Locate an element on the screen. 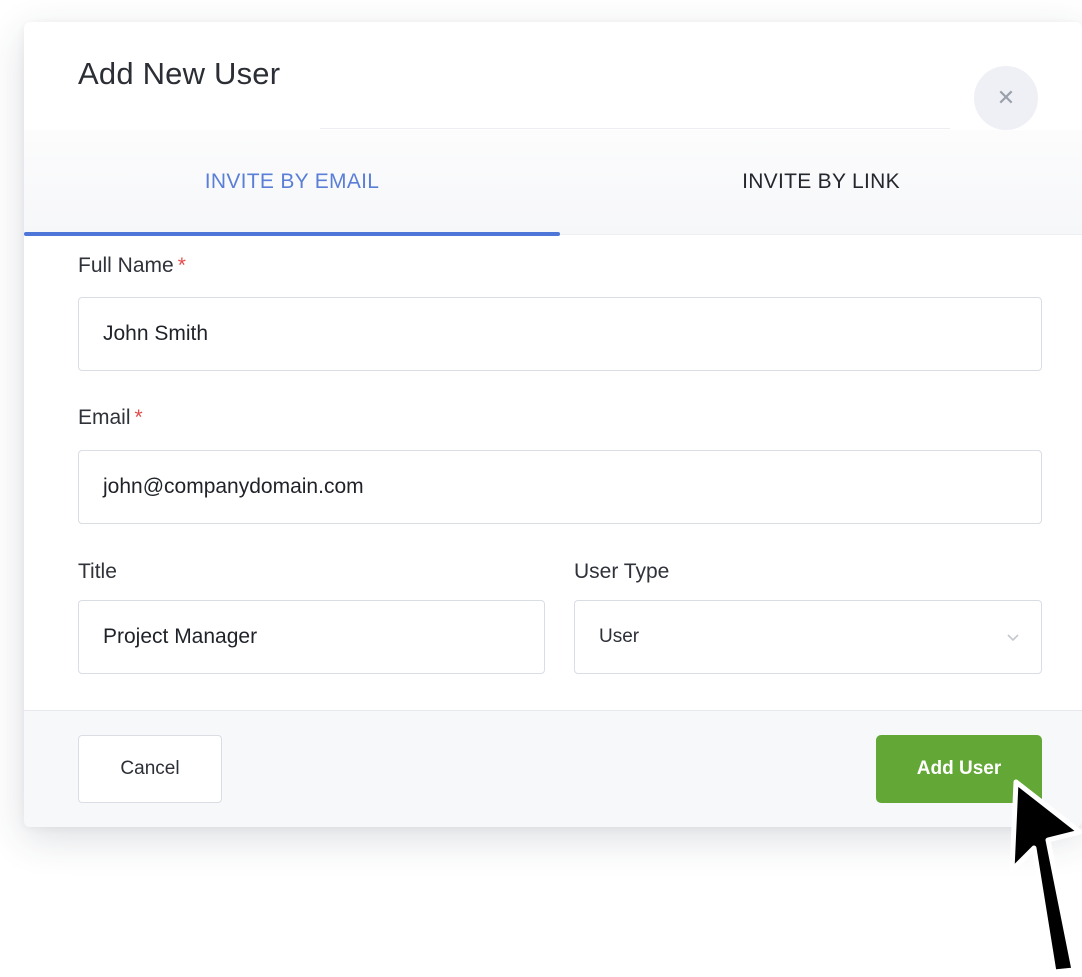 This screenshot has width=1082, height=977. tab-label: INVITE BY EMAIL is located at coordinates (292, 181).